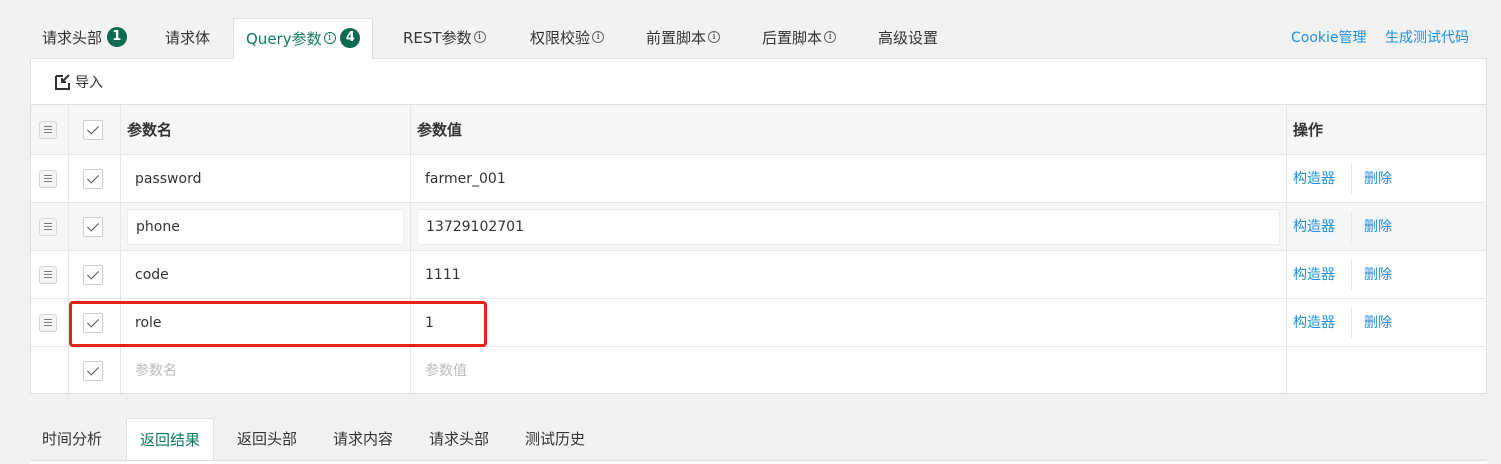  What do you see at coordinates (1427, 38) in the screenshot?
I see `generate-test-code-link: 生成测试代码` at bounding box center [1427, 38].